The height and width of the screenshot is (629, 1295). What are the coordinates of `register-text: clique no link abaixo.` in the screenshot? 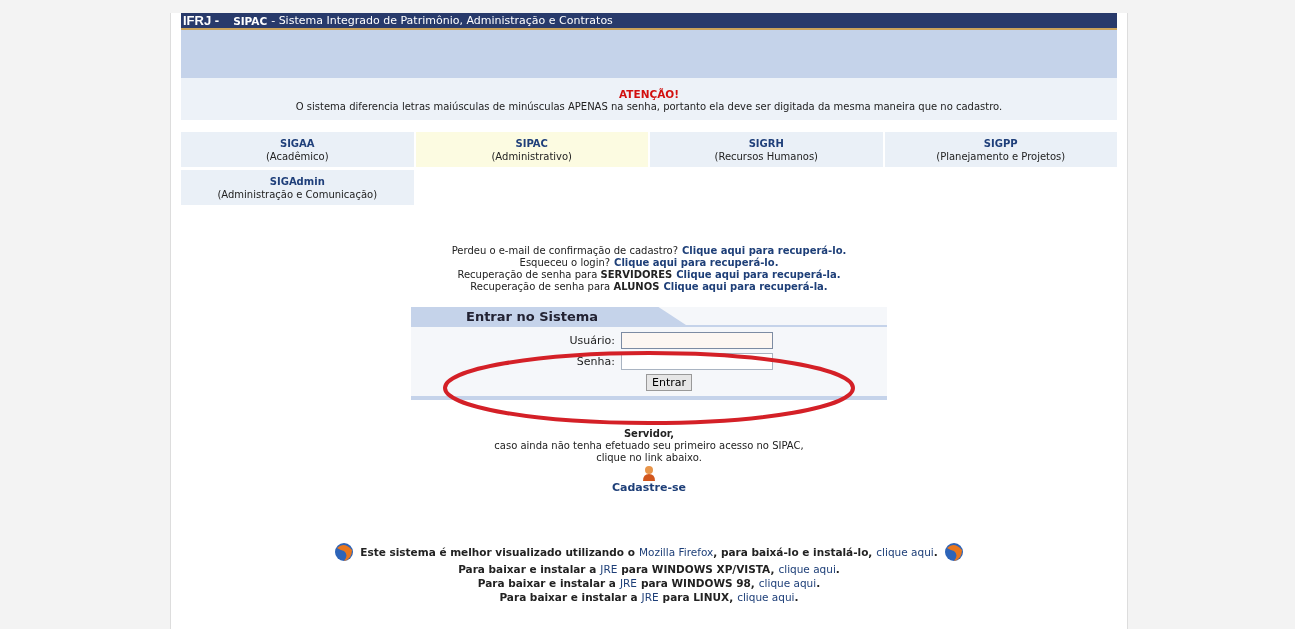 It's located at (649, 458).